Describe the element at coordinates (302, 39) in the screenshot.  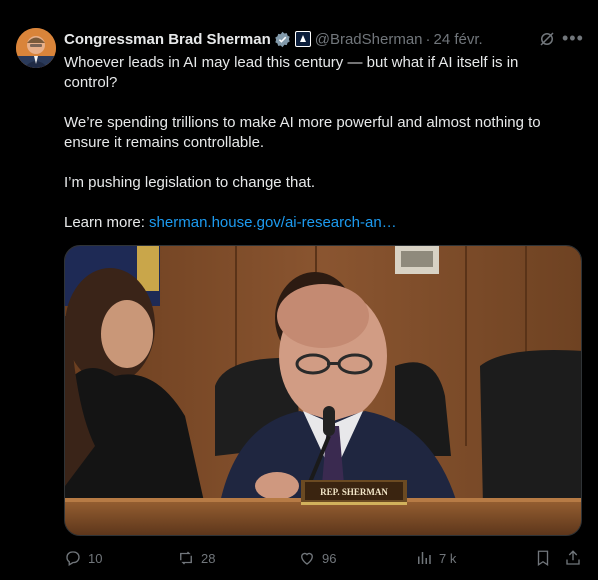
I see `government-affiliation-icon` at that location.